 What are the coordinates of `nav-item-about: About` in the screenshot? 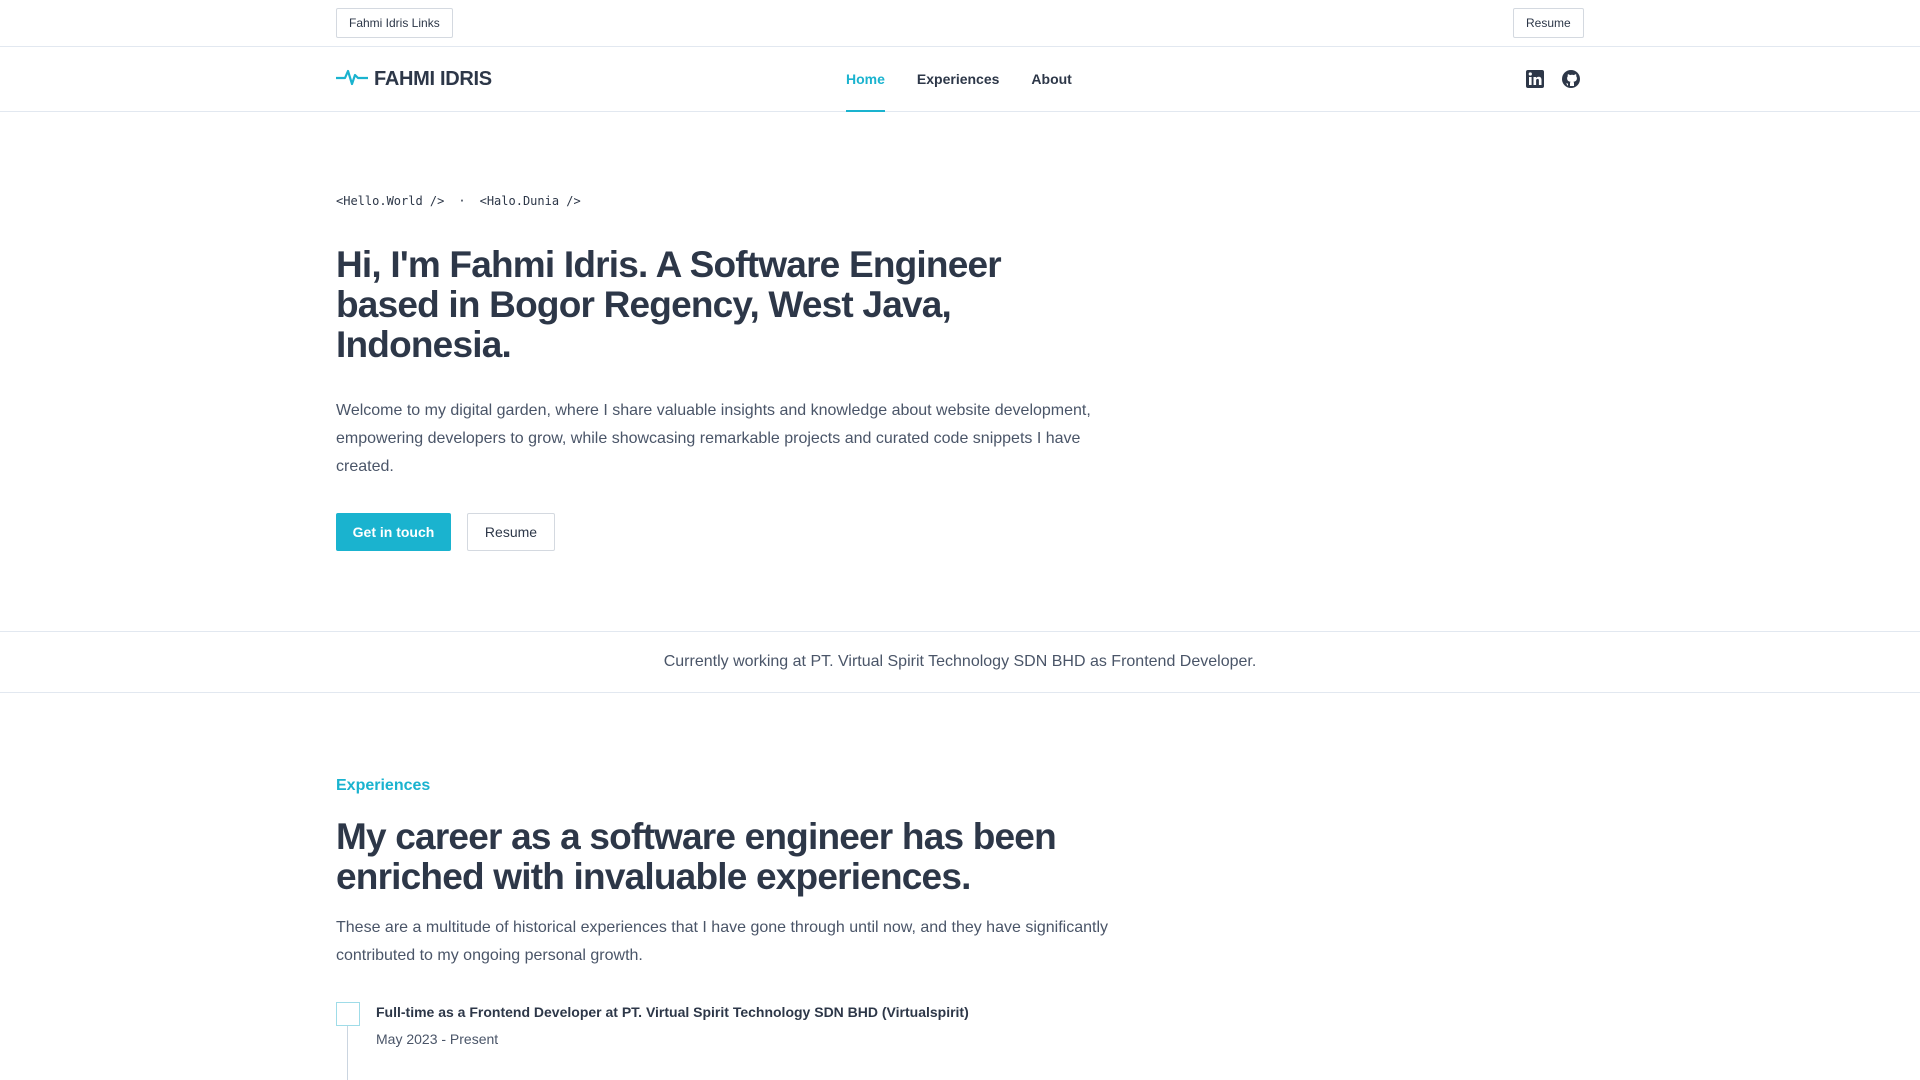 It's located at (1051, 79).